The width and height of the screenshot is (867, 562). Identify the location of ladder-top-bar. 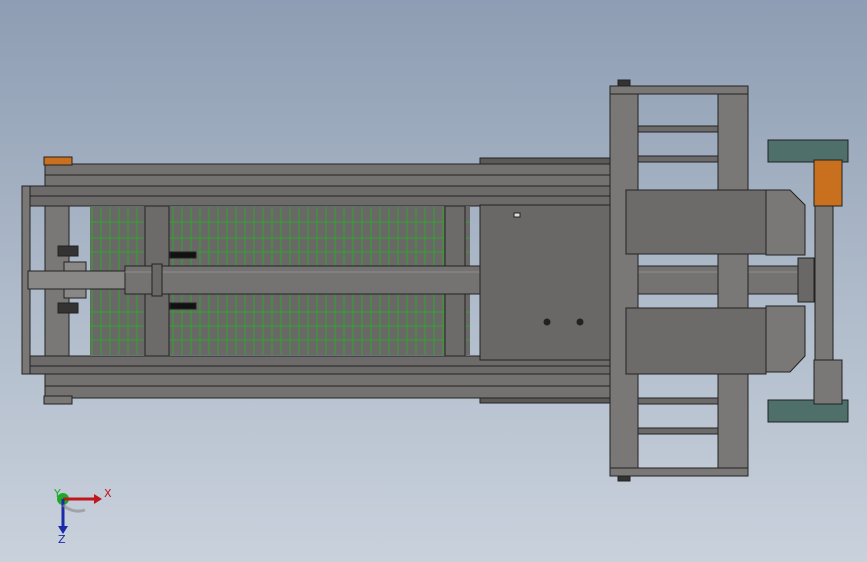
(679, 90).